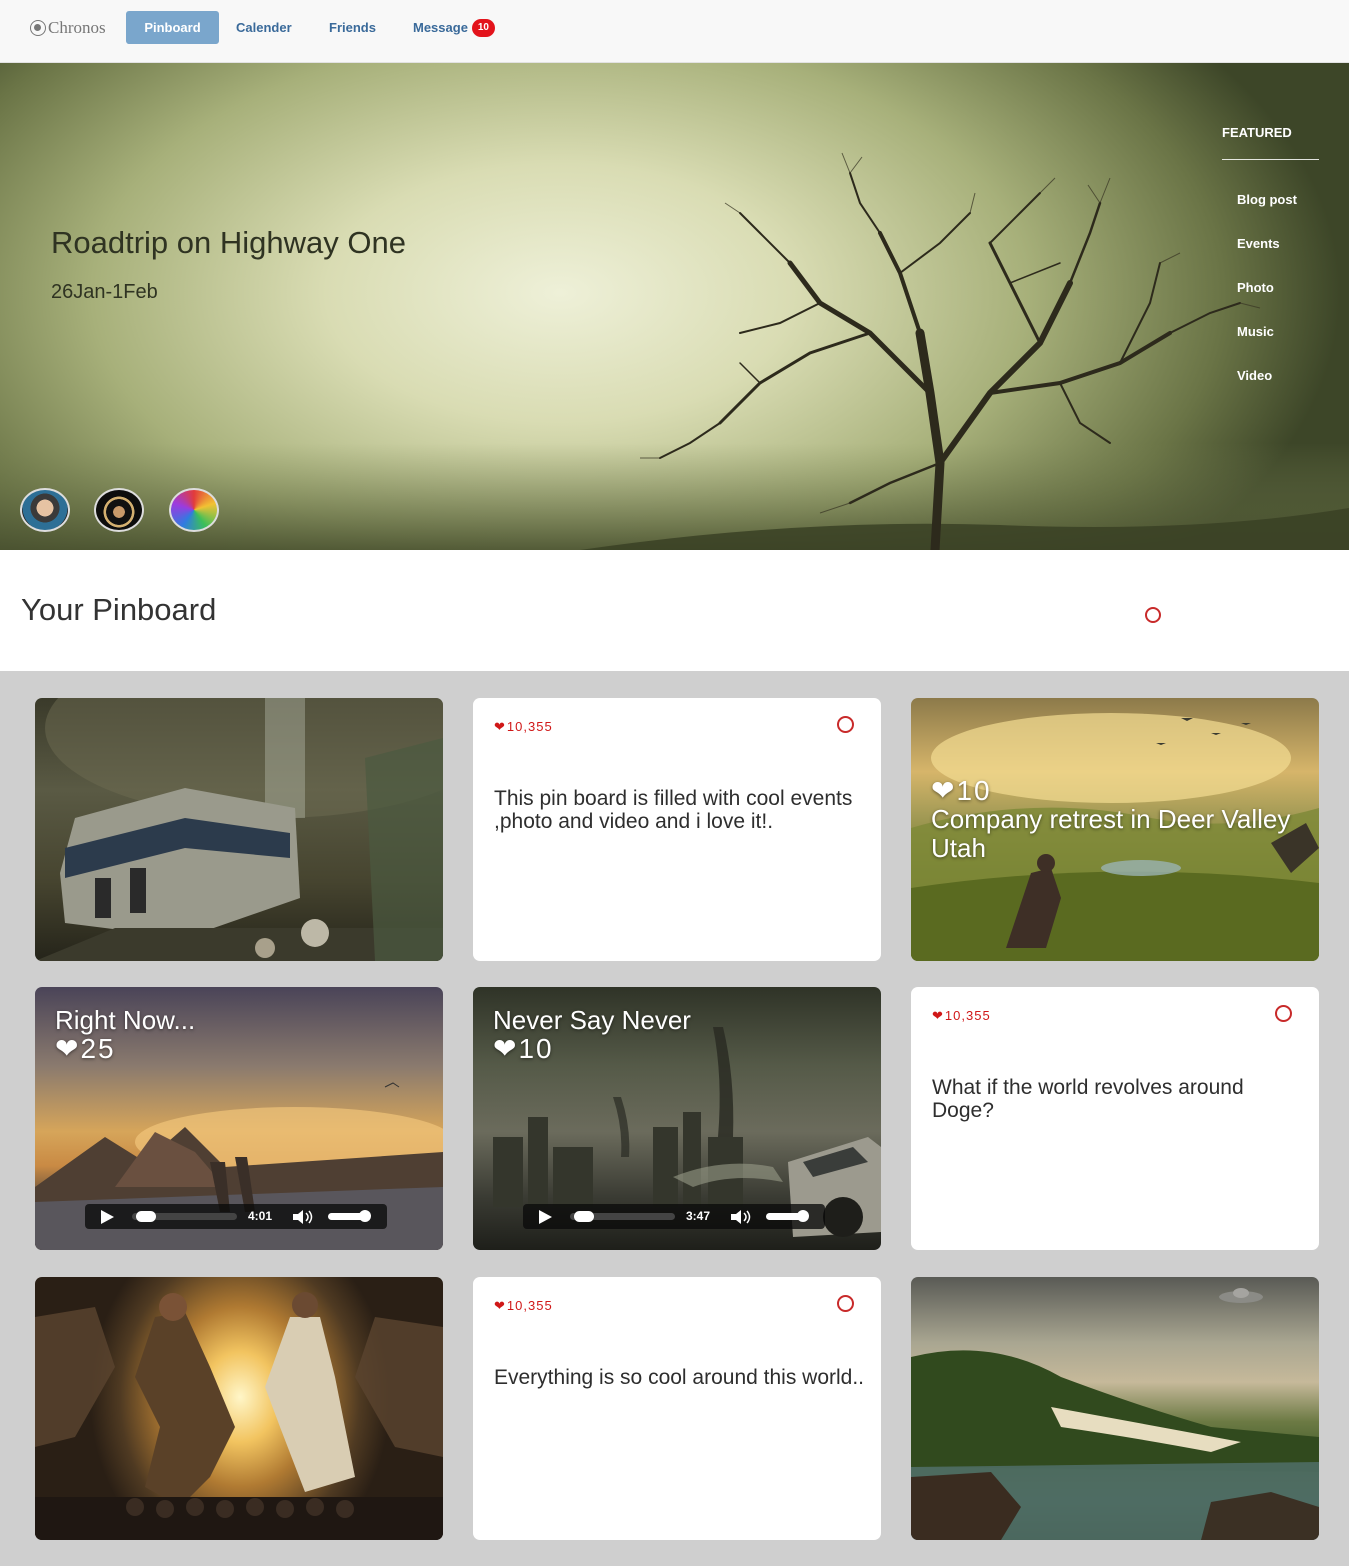  I want to click on pin-card-deer-valley: ❤10 Company retrest in Deer Valley Utah, so click(1115, 829).